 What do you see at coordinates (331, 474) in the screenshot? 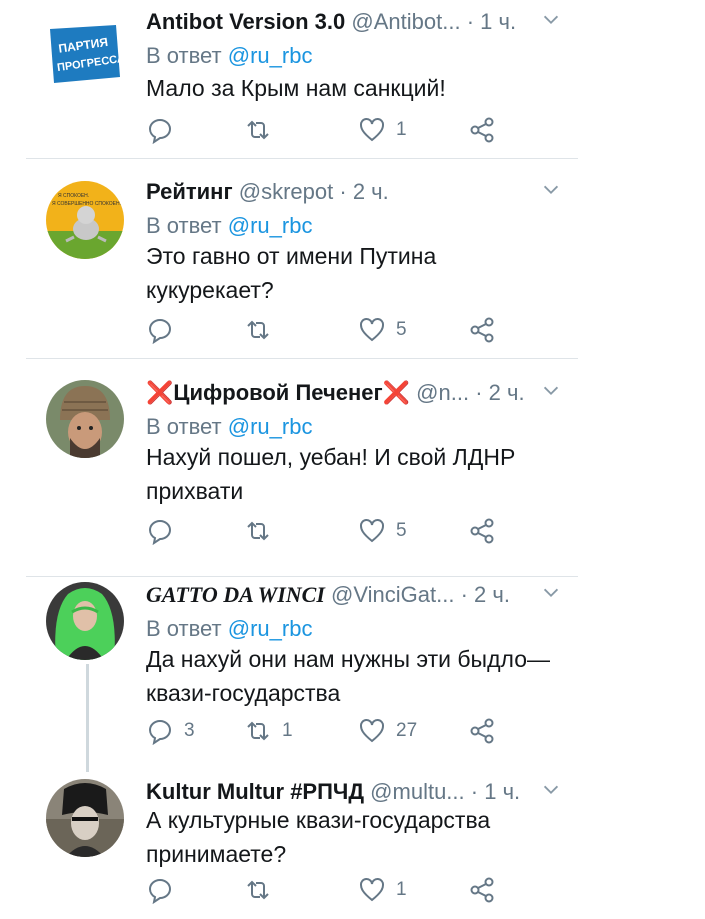
I see `tweet-text: Нахуй пошел, уебан! И свой ЛДНР прихвати` at bounding box center [331, 474].